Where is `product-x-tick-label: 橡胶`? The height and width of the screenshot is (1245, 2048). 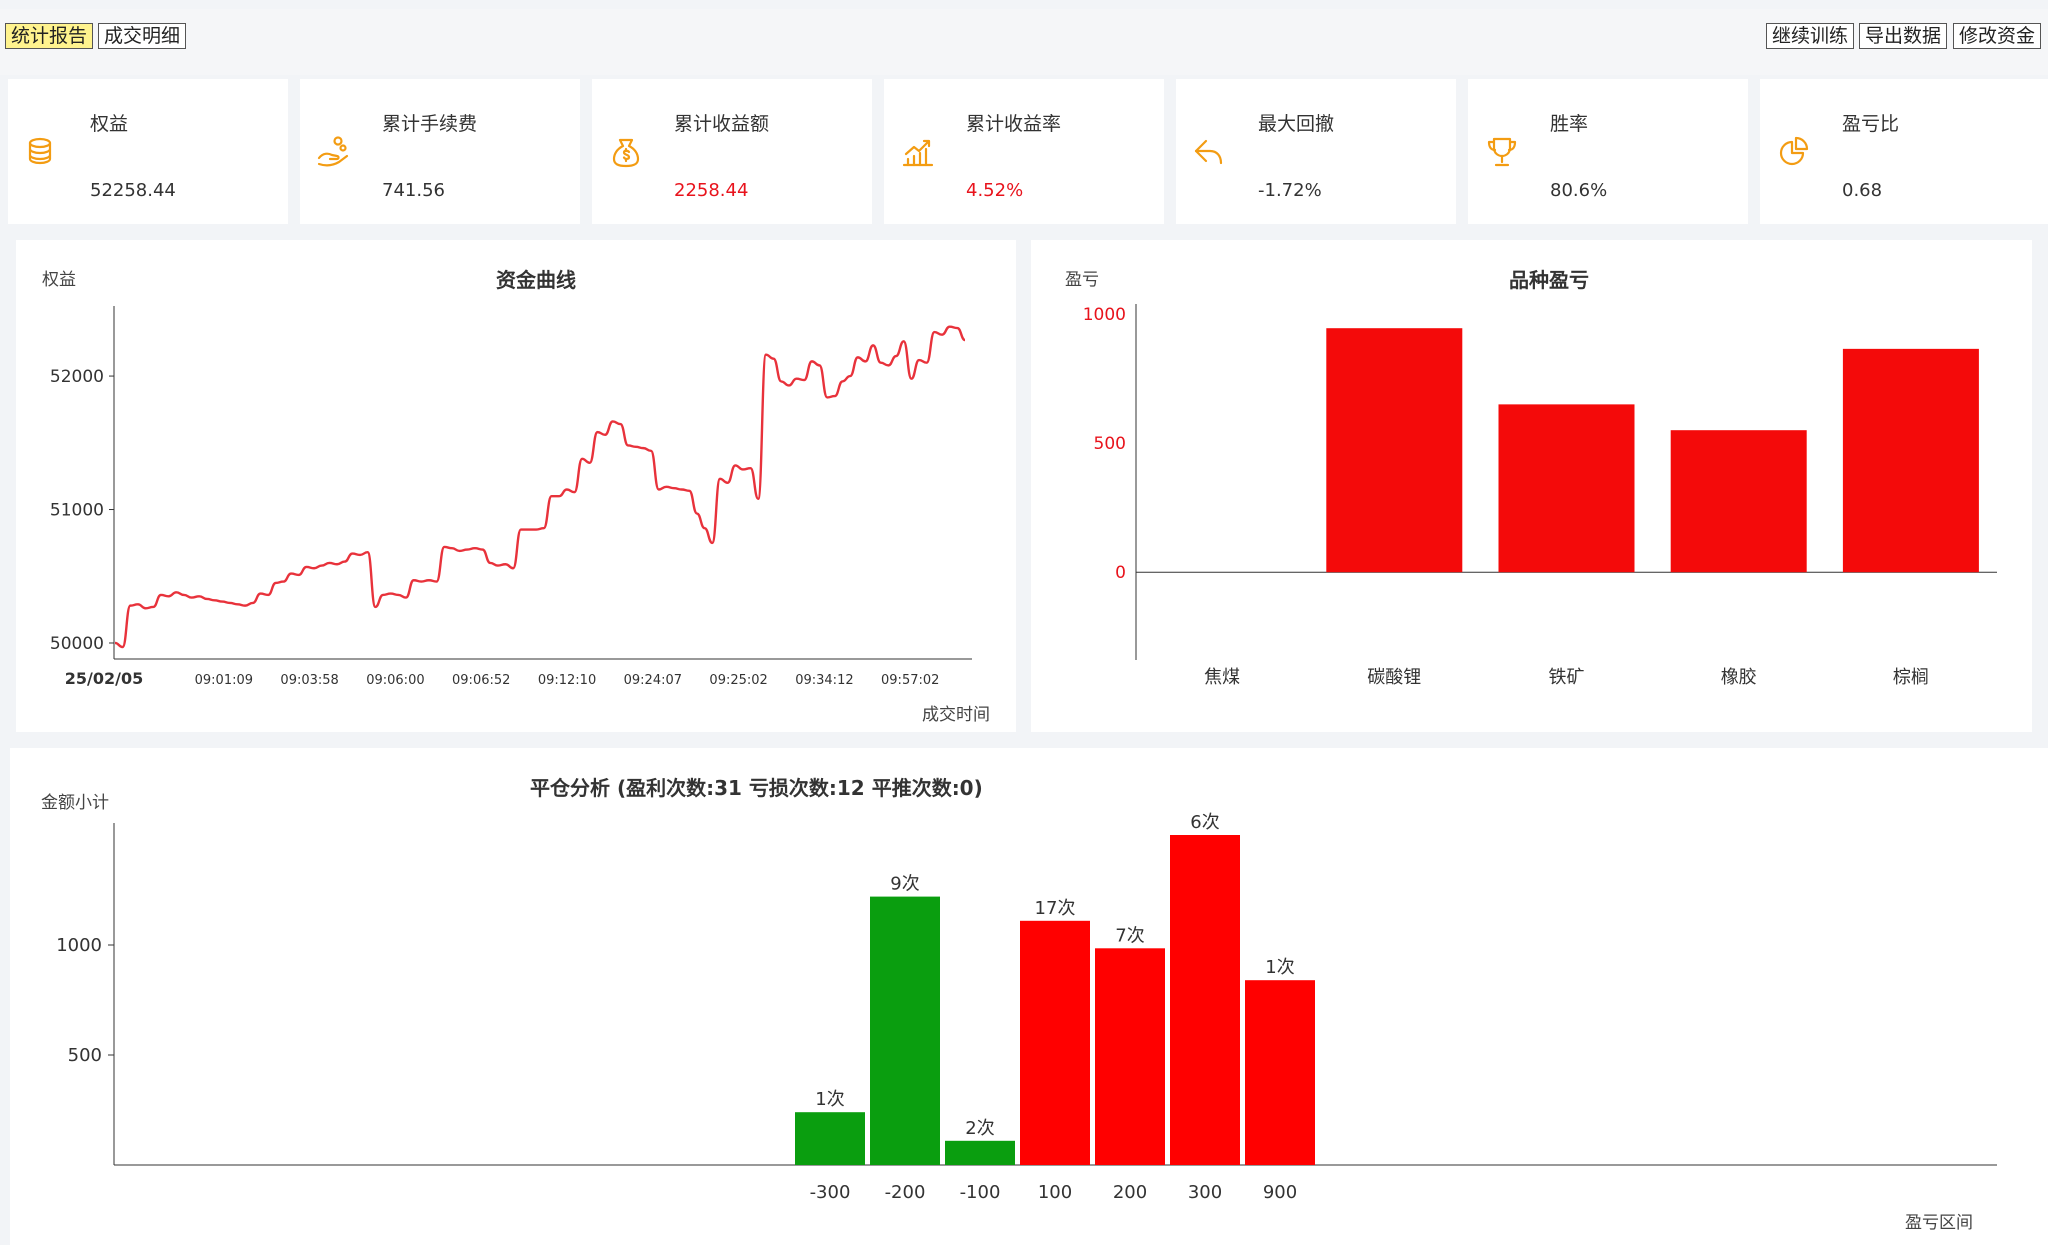 product-x-tick-label: 橡胶 is located at coordinates (1739, 677).